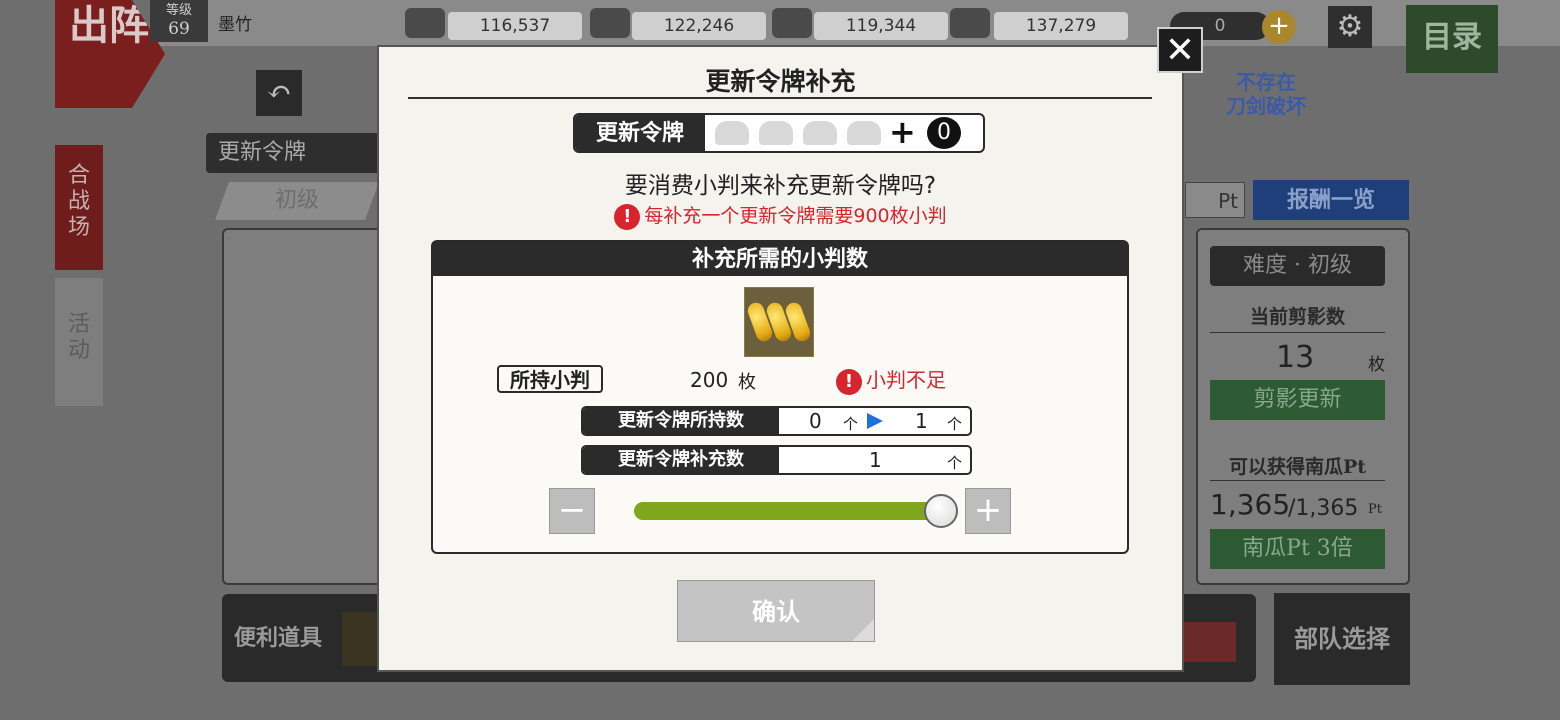 Image resolution: width=1560 pixels, height=720 pixels. Describe the element at coordinates (279, 93) in the screenshot. I see `back-icon: ↶` at that location.